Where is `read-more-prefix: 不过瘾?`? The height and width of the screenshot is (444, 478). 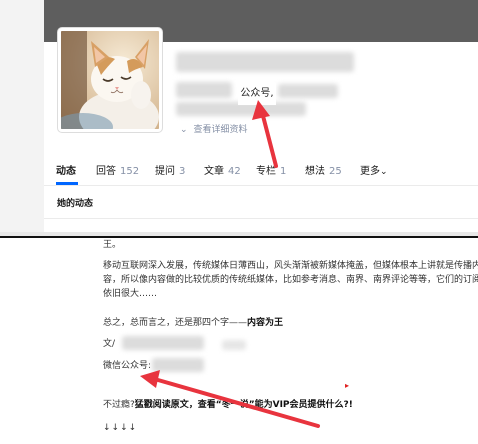 read-more-prefix: 不过瘾? is located at coordinates (119, 405).